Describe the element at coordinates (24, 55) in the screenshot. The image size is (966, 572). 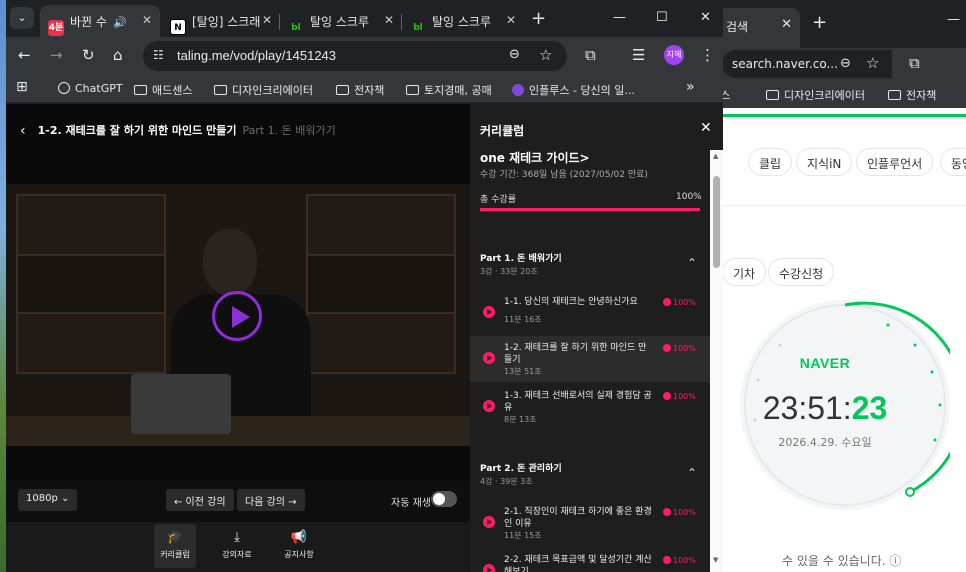
I see `back-button: ←` at that location.